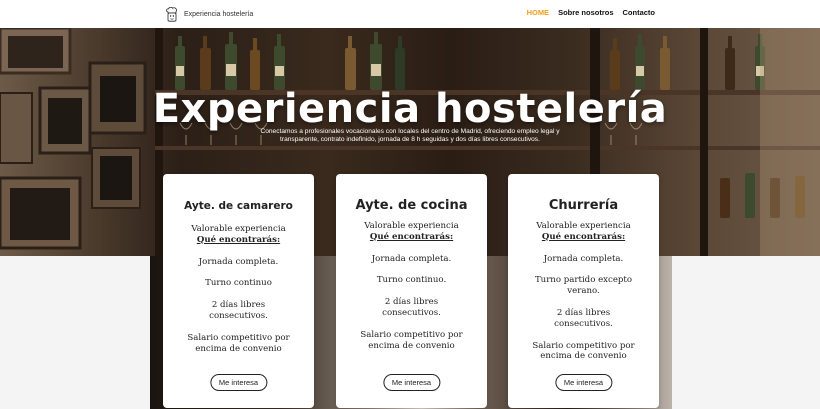 This screenshot has height=409, width=820. I want to click on chef-logo-icon, so click(171, 14).